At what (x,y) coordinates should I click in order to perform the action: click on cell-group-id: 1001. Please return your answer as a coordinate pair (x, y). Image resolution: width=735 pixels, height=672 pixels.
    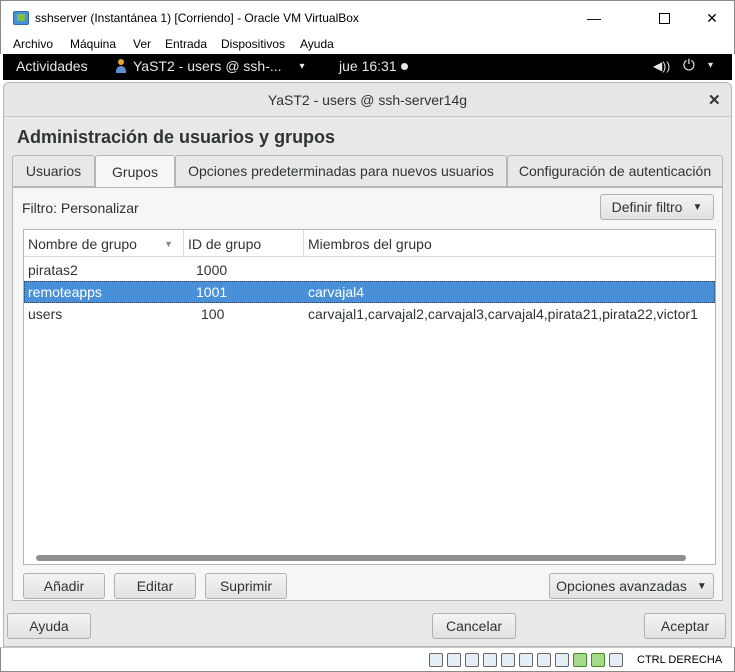
    Looking at the image, I should click on (212, 292).